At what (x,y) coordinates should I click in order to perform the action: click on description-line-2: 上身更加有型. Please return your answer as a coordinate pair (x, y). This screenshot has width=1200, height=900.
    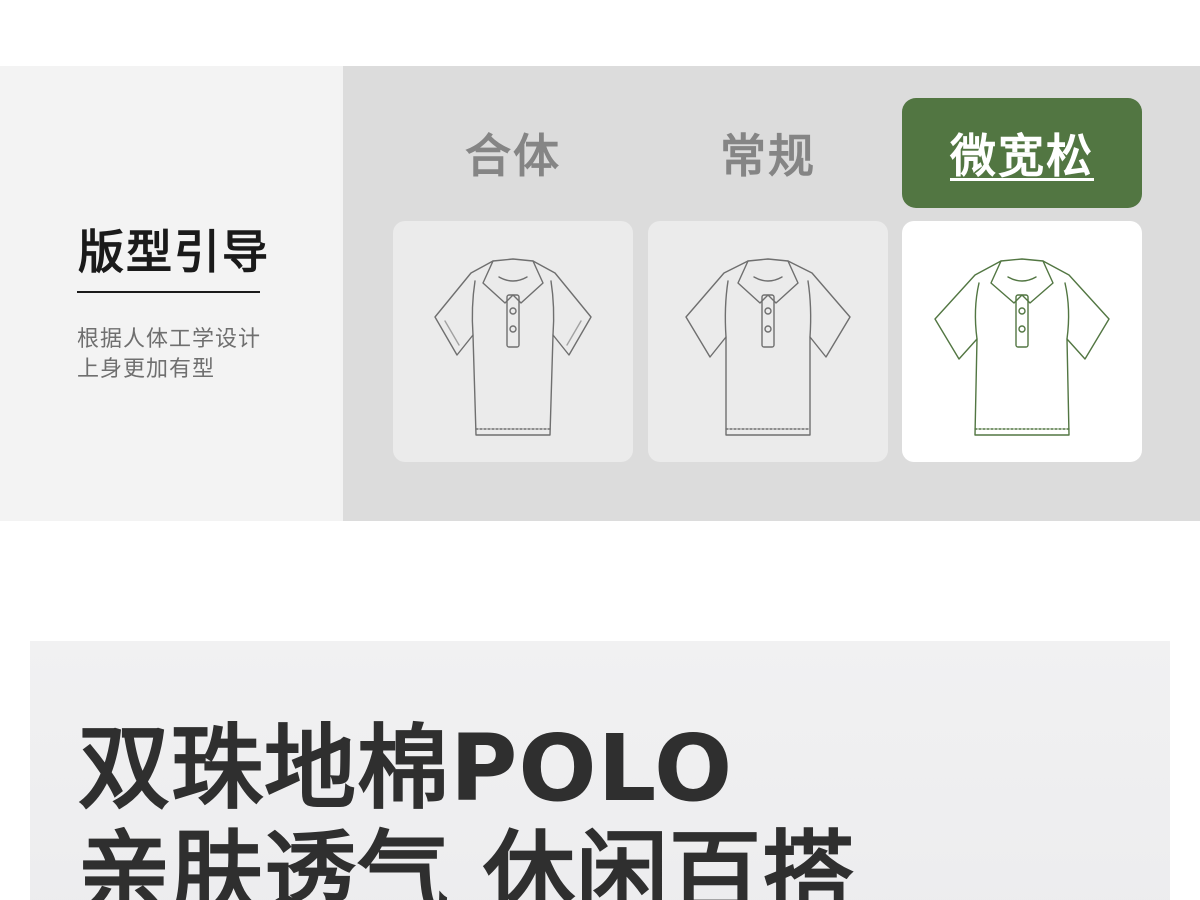
    Looking at the image, I should click on (146, 369).